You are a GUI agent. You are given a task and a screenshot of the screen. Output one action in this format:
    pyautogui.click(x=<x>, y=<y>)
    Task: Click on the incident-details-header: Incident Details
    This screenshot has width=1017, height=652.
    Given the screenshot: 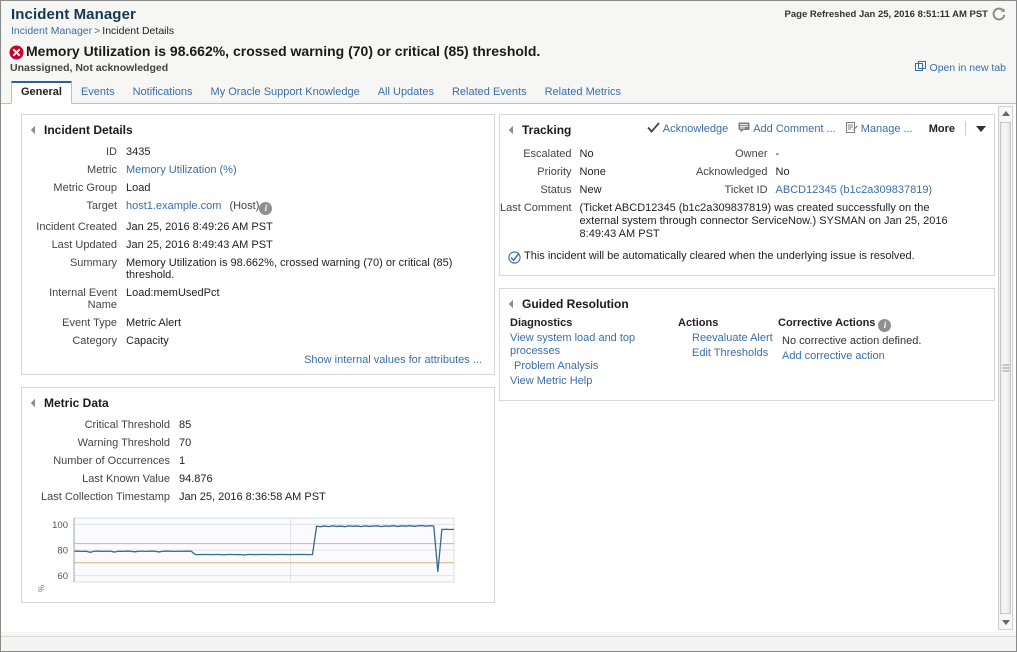 What is the action you would take?
    pyautogui.click(x=258, y=129)
    